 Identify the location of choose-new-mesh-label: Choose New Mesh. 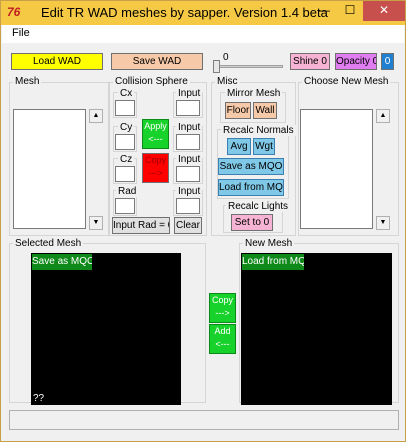
(346, 81).